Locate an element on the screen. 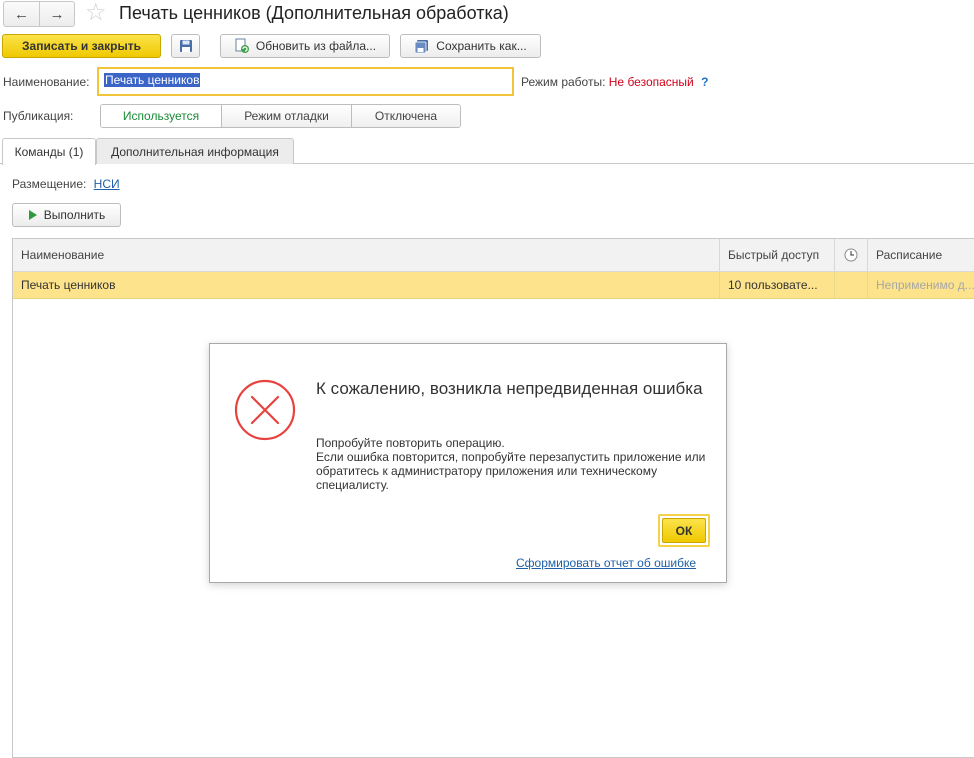  error-x-icon is located at coordinates (265, 410).